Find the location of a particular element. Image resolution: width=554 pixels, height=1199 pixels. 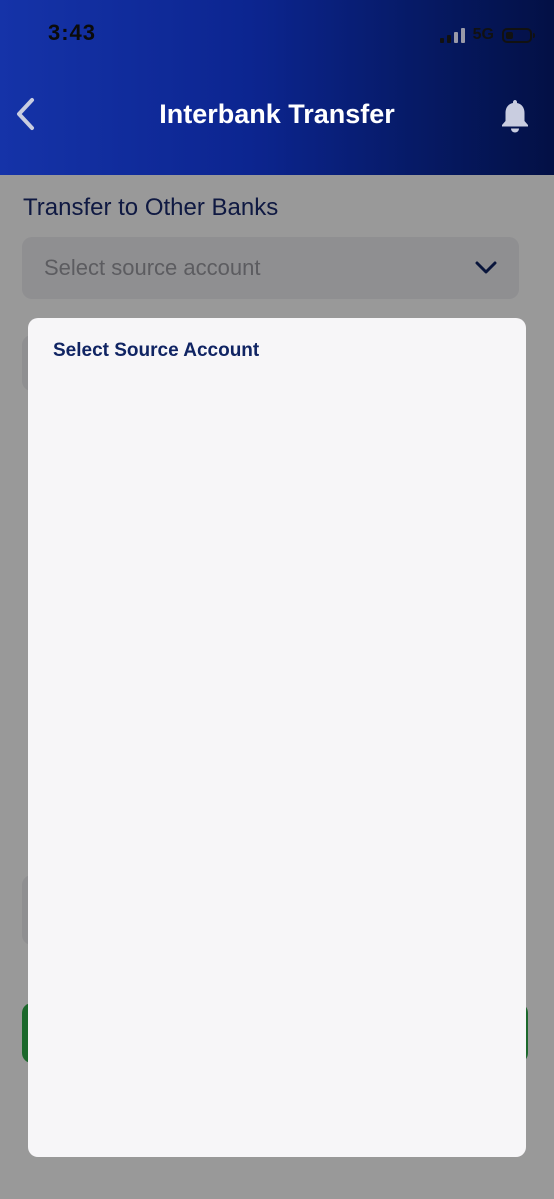

signal-strength-icon is located at coordinates (452, 35).